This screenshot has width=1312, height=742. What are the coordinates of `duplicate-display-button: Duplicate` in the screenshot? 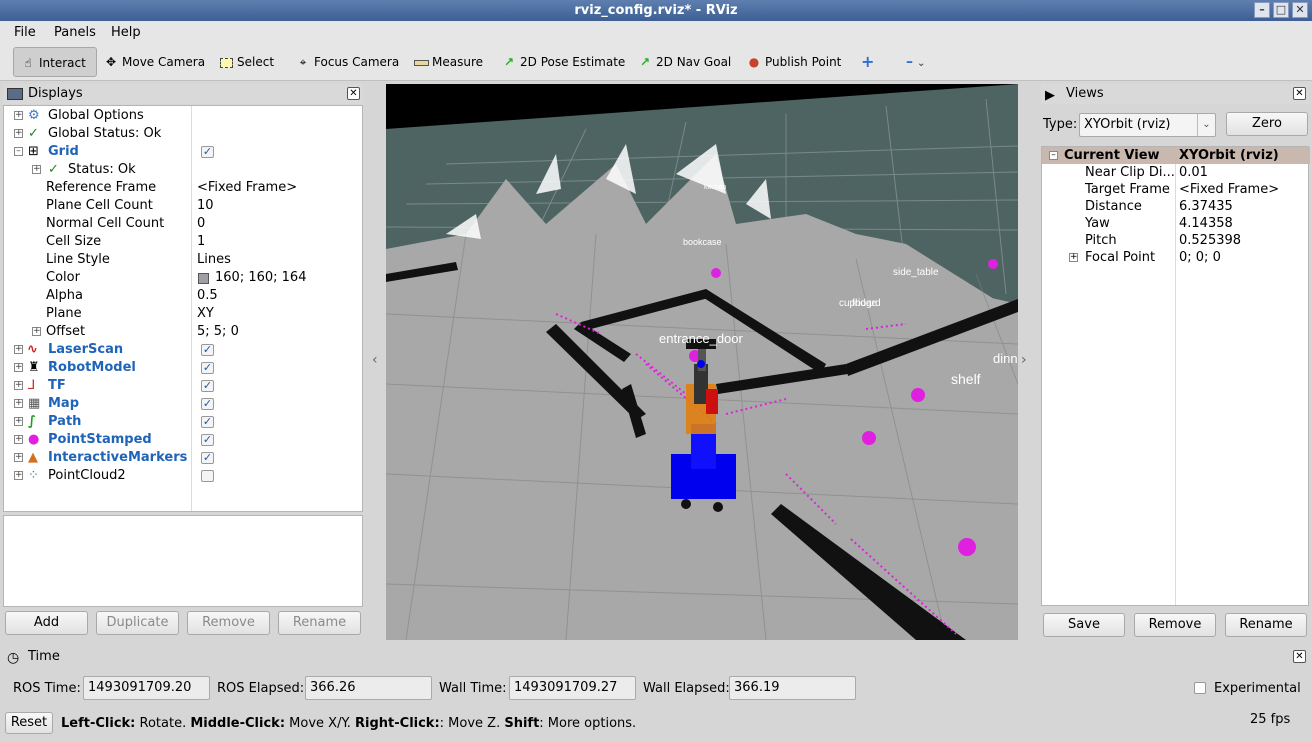 It's located at (137, 623).